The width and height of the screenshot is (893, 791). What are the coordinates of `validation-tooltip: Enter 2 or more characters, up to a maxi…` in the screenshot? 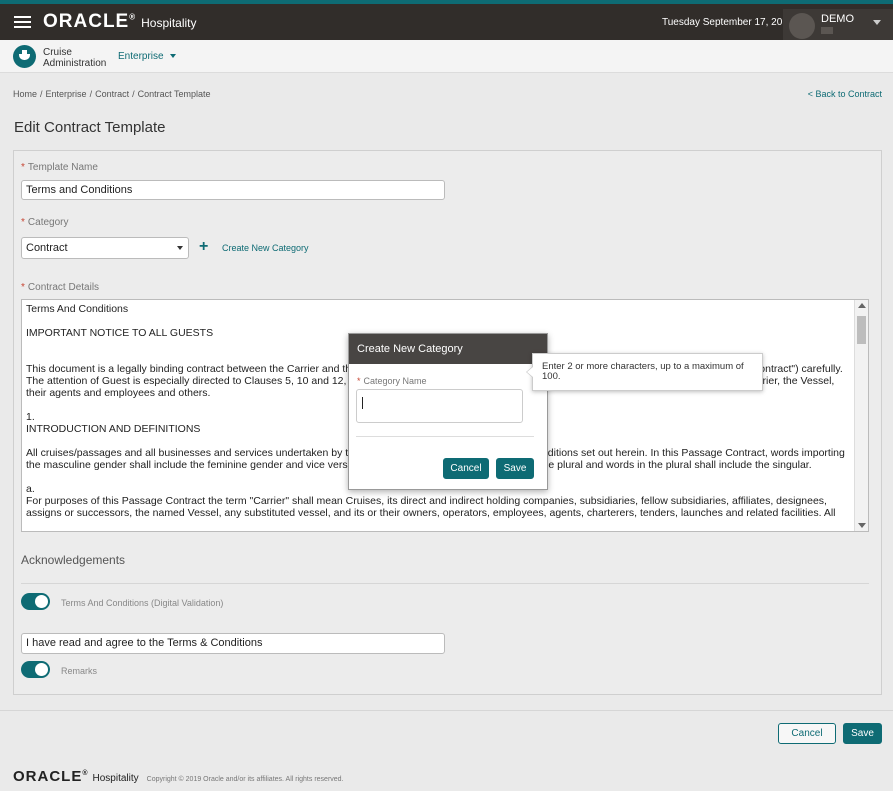 It's located at (644, 372).